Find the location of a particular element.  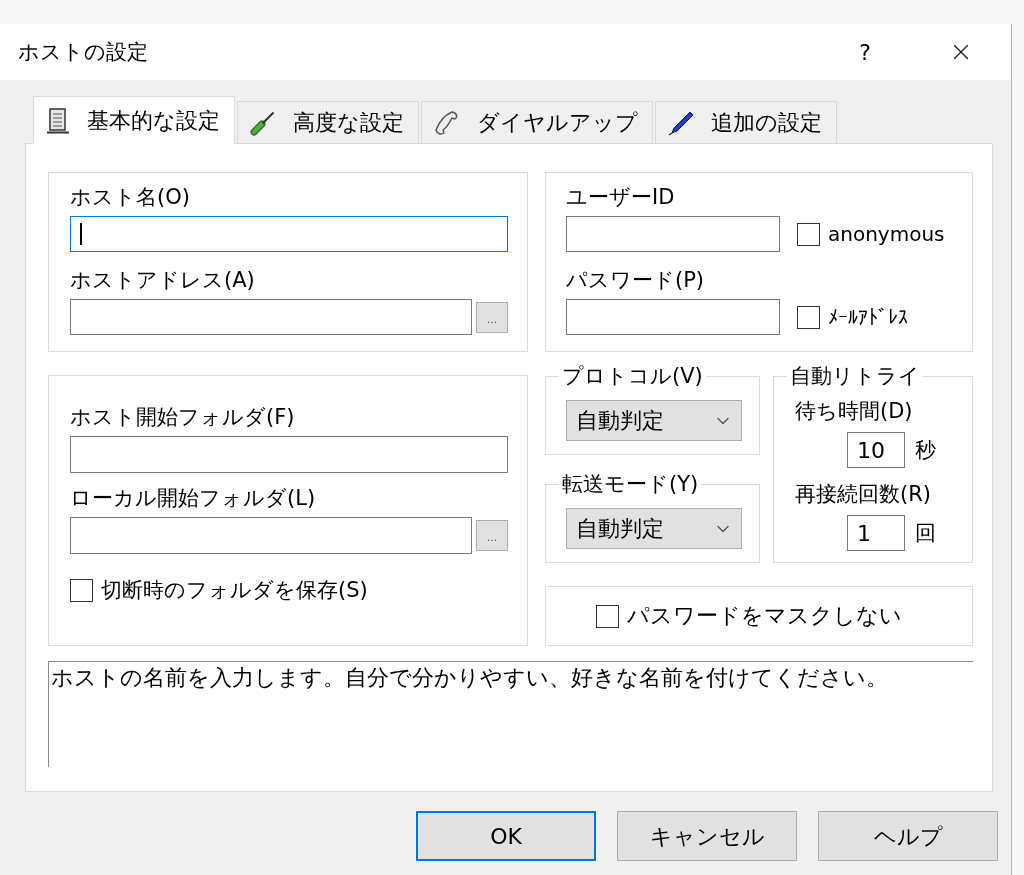

description-text-area: ホストの名前を入力します。自分で分かりやすい、好きな名前を付けてください。 is located at coordinates (510, 714).